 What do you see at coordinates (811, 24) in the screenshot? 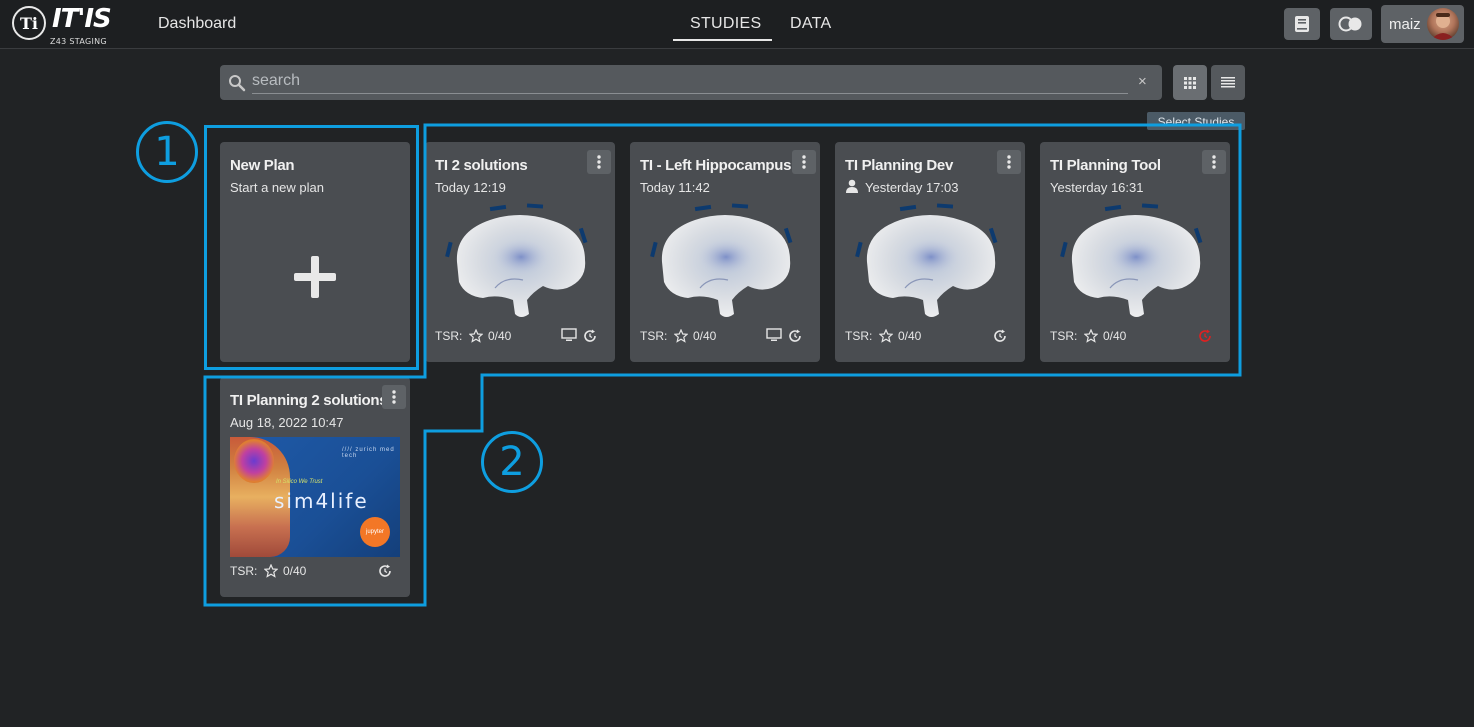
I see `tab-data: DATA` at bounding box center [811, 24].